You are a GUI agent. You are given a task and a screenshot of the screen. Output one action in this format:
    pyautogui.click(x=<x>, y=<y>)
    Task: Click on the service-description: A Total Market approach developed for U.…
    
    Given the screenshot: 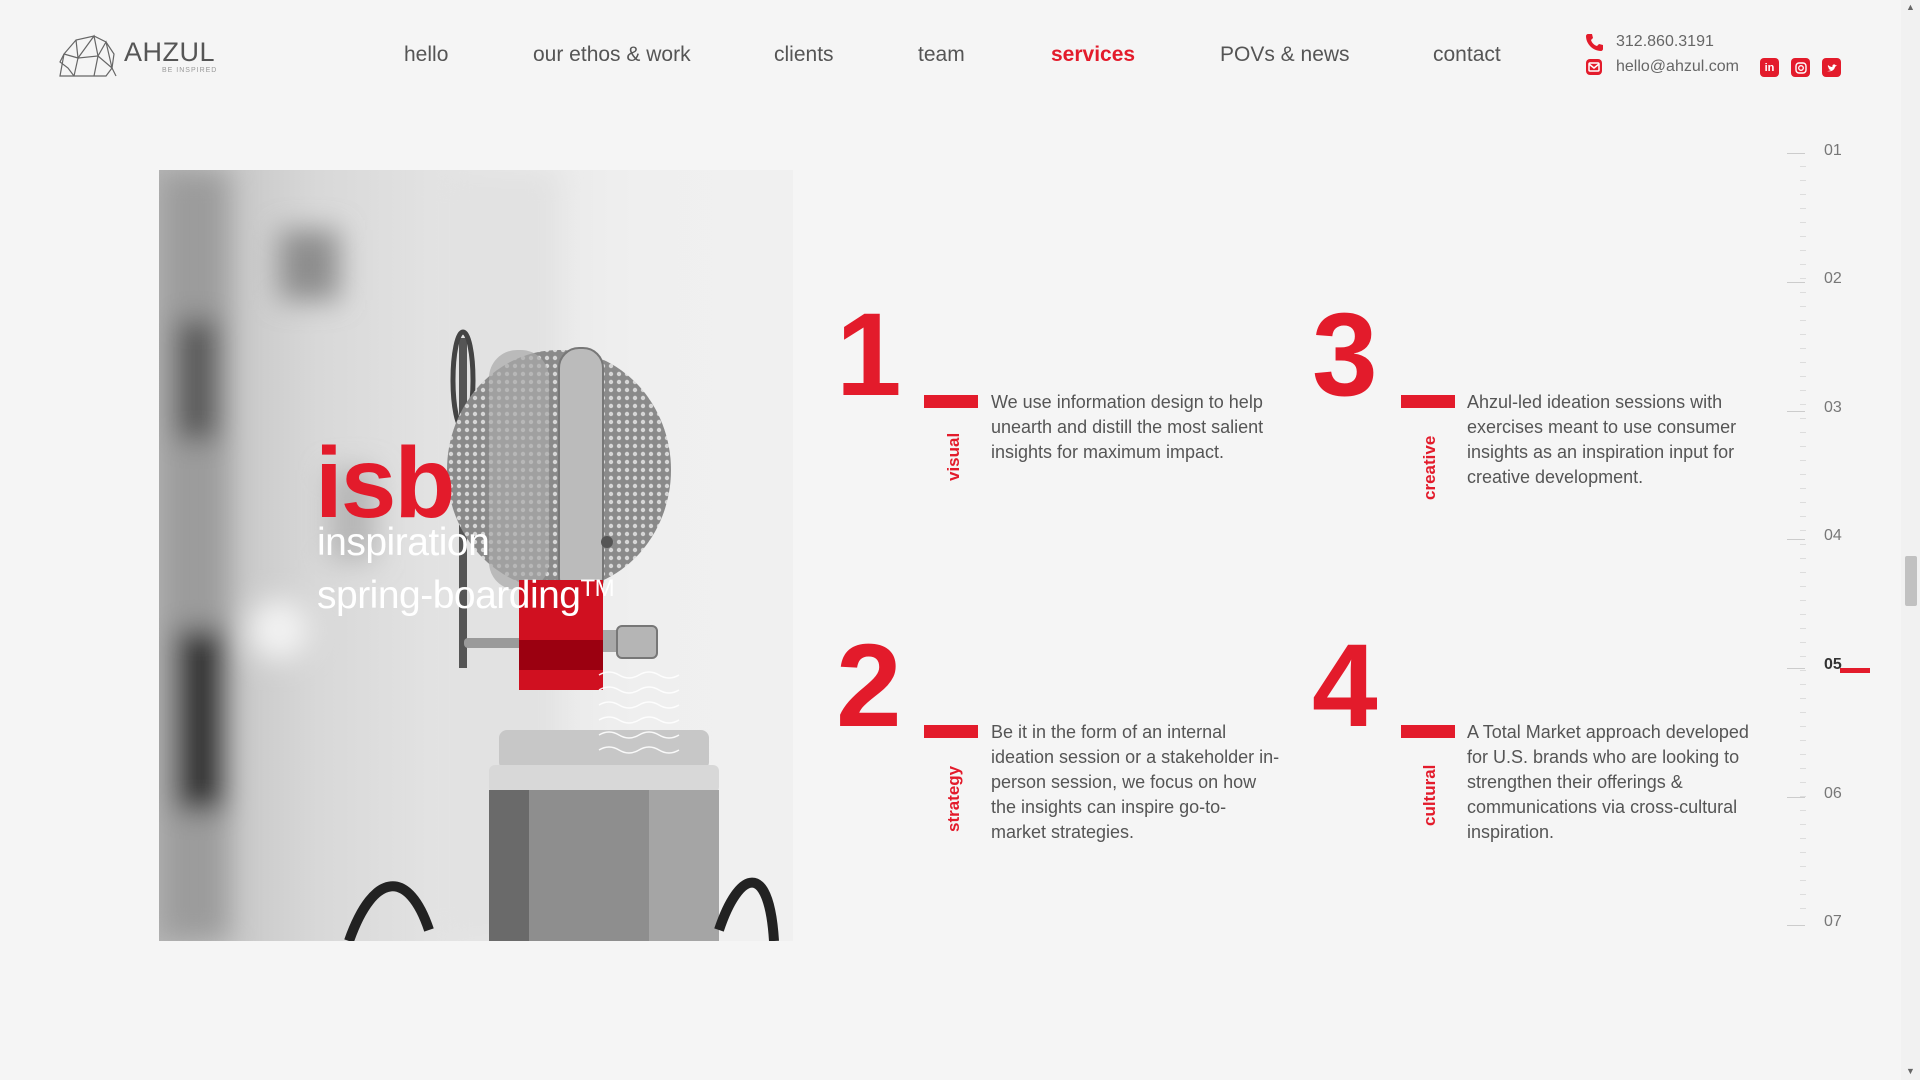 What is the action you would take?
    pyautogui.click(x=1608, y=782)
    